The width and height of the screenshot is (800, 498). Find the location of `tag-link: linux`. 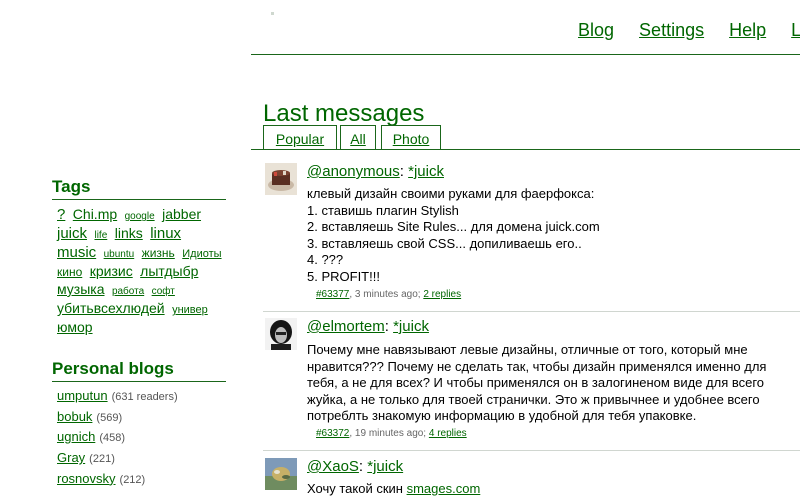

tag-link: linux is located at coordinates (165, 233).